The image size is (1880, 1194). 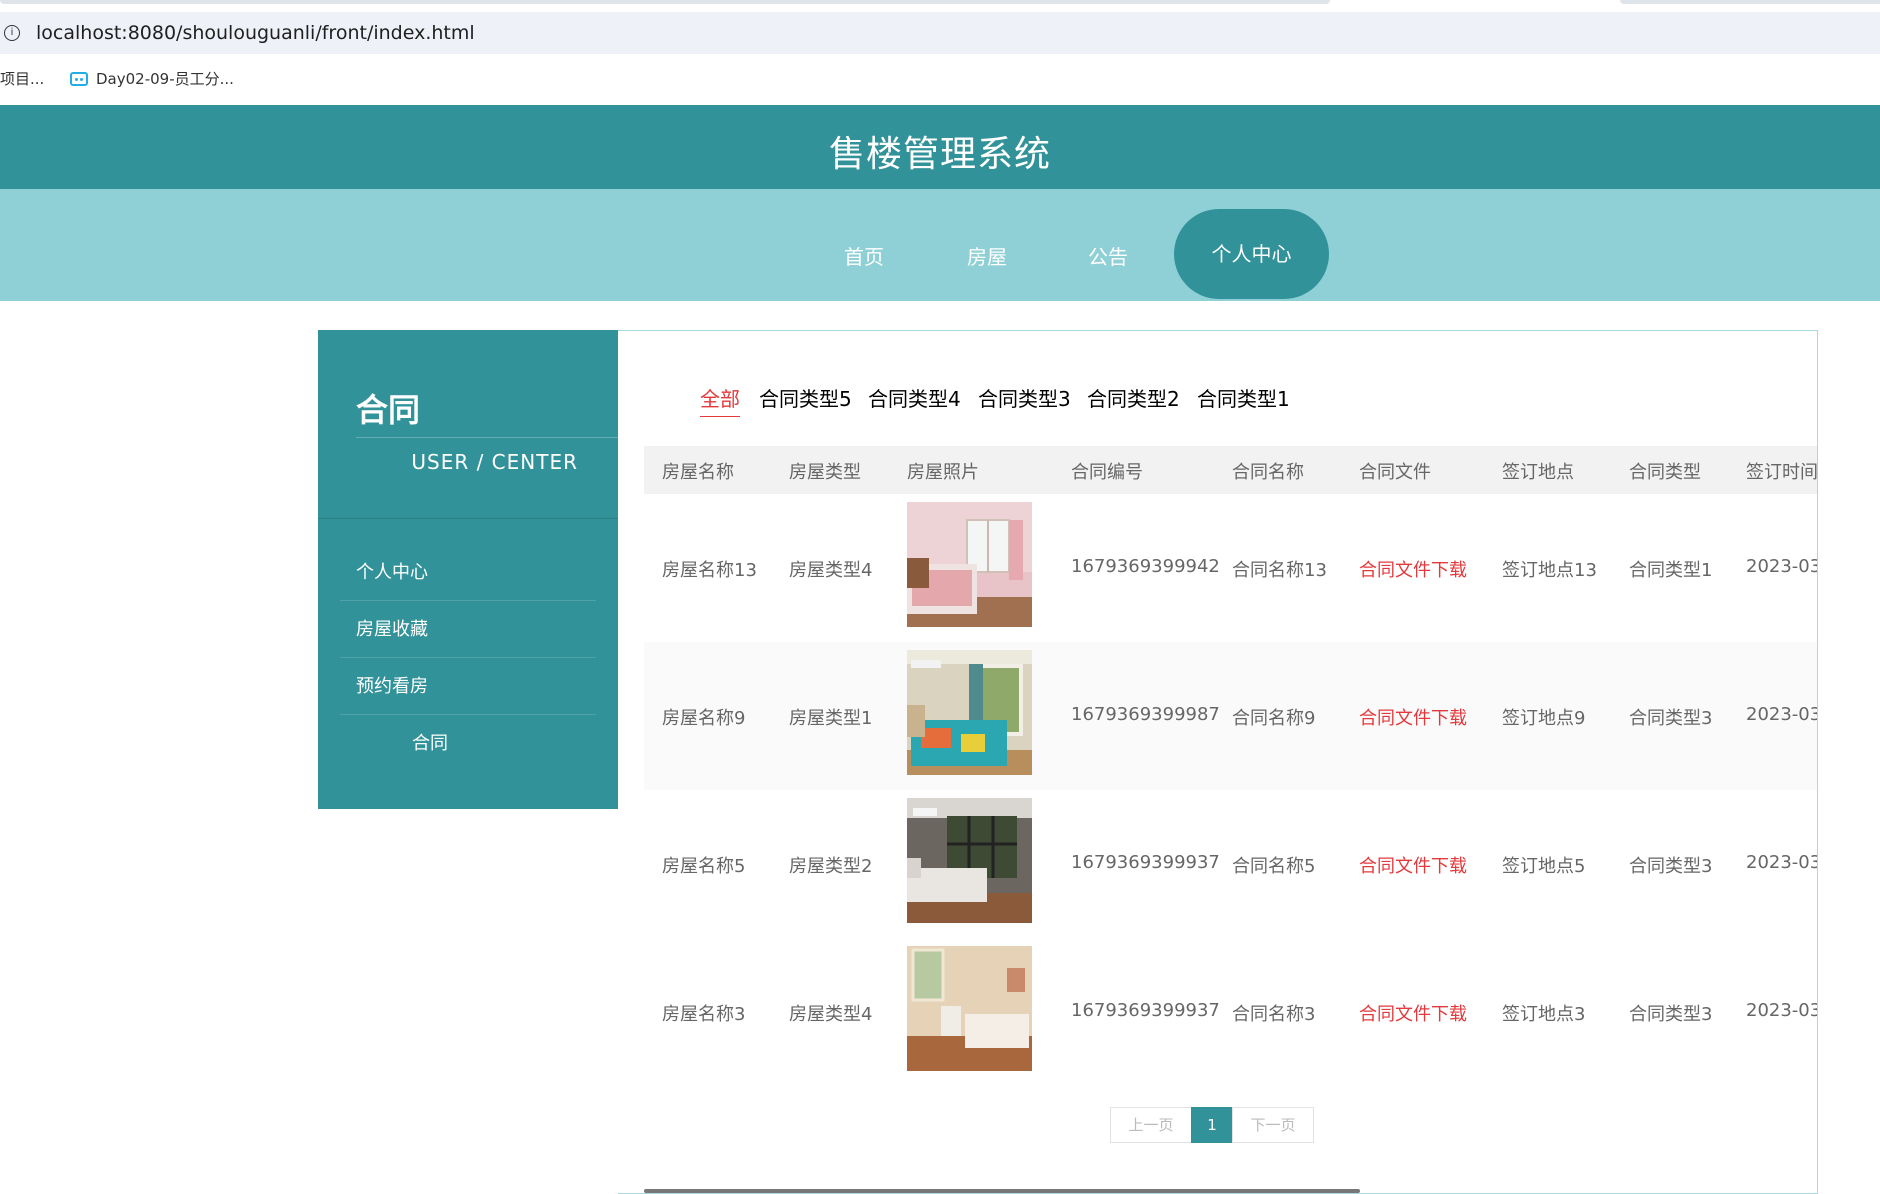 What do you see at coordinates (1002, 1191) in the screenshot?
I see `scrollbar-thumb` at bounding box center [1002, 1191].